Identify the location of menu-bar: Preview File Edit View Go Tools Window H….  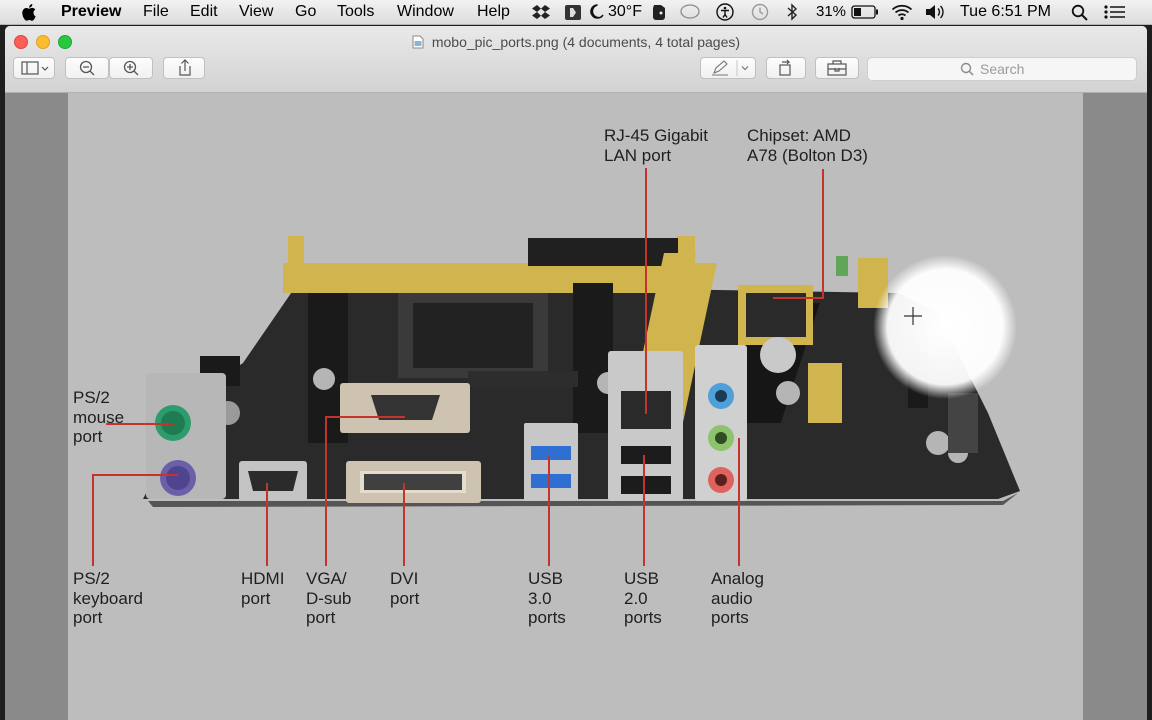
(576, 12).